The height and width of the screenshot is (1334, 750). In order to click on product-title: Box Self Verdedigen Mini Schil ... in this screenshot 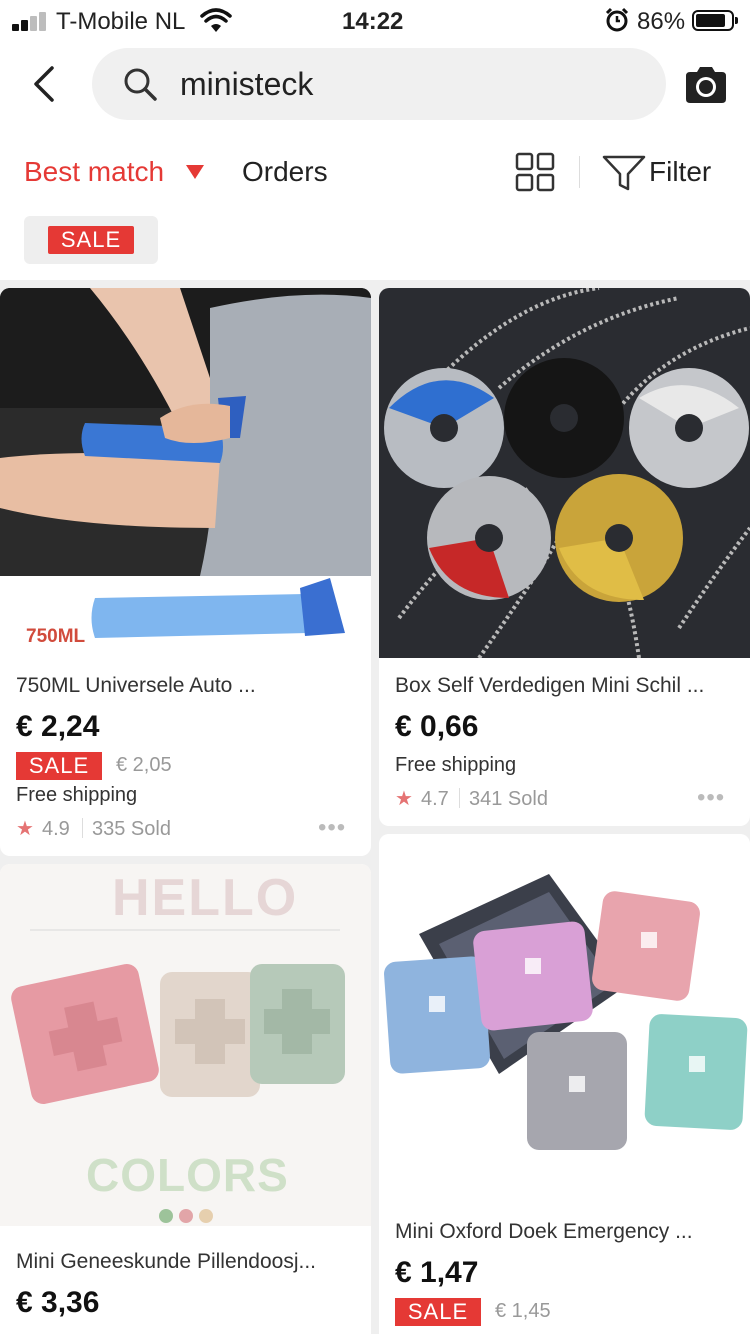, I will do `click(549, 686)`.